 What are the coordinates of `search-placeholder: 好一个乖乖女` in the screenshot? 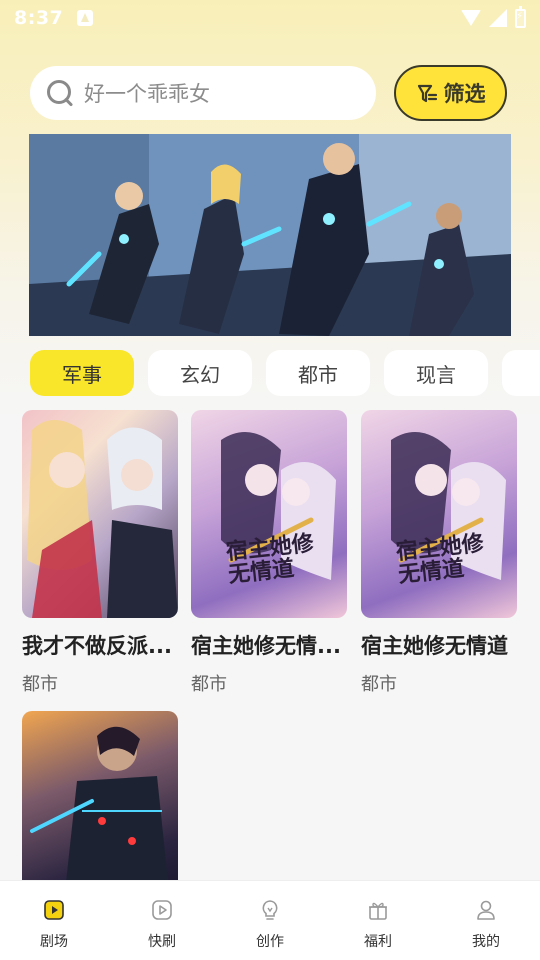 It's located at (147, 94).